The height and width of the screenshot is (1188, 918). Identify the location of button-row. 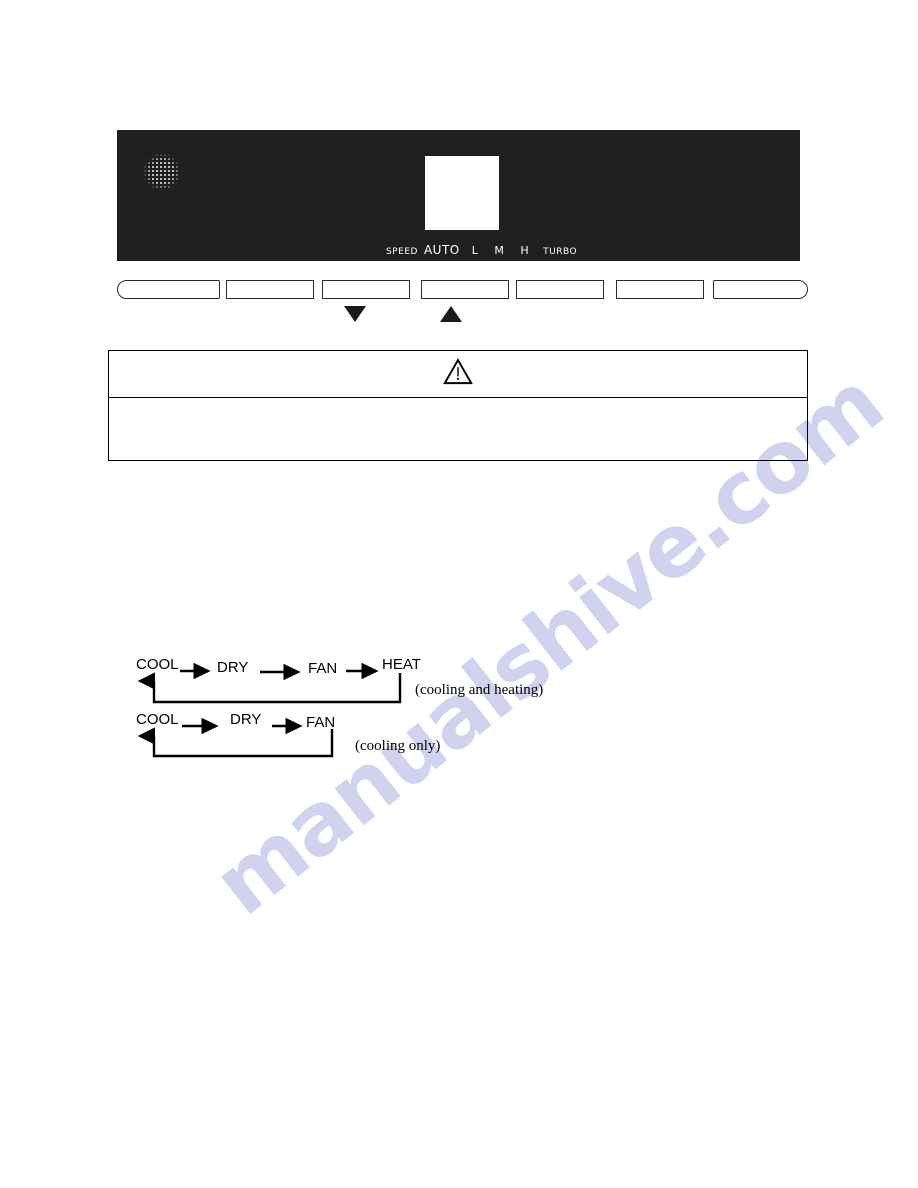
(460, 290).